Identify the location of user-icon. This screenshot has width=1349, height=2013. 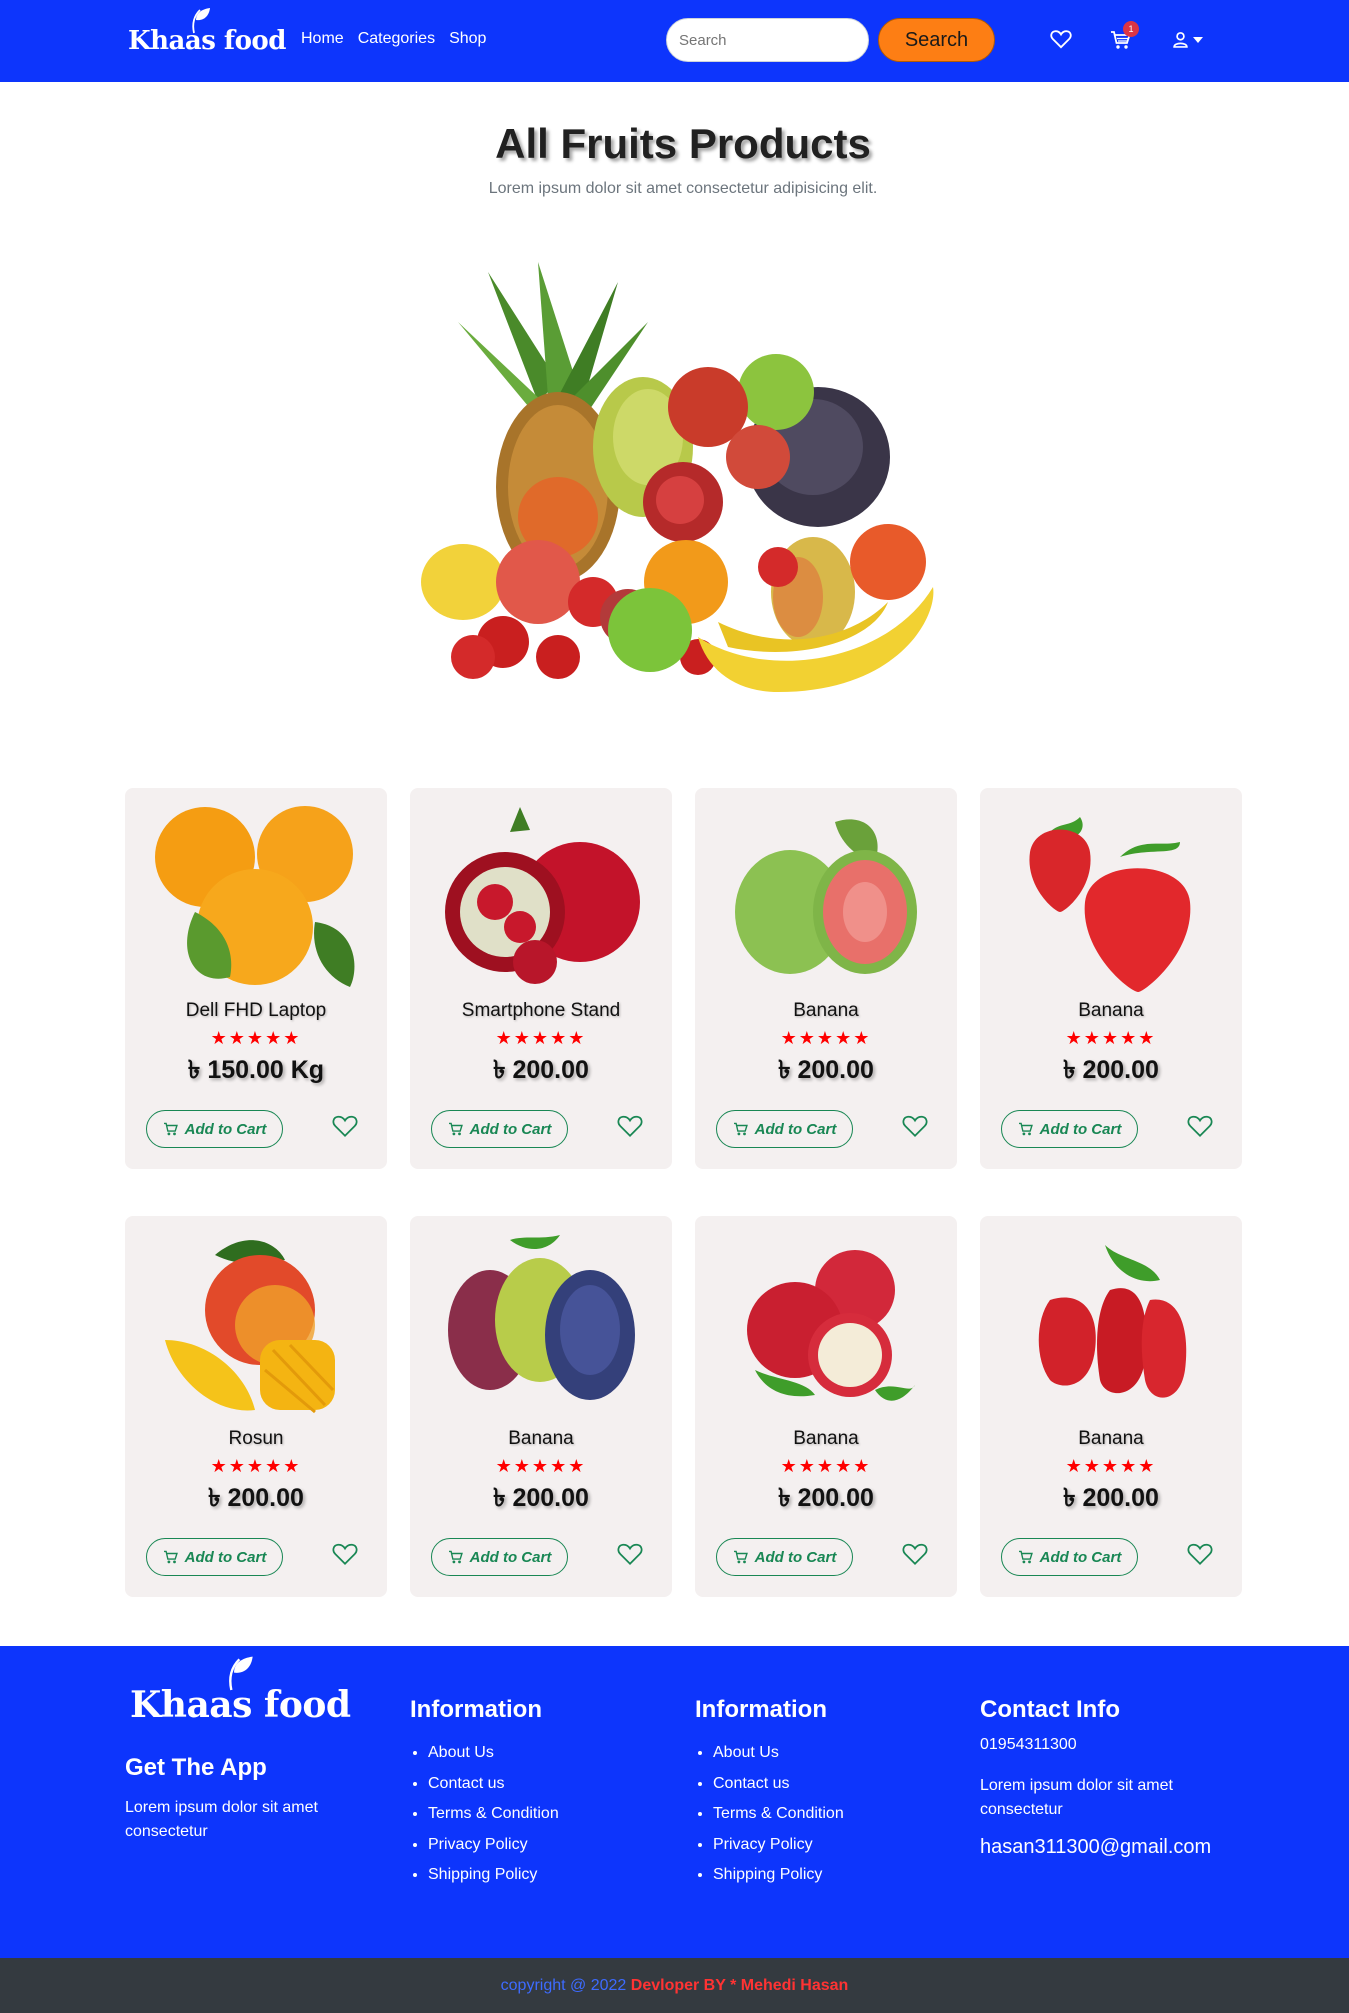
(1180, 40).